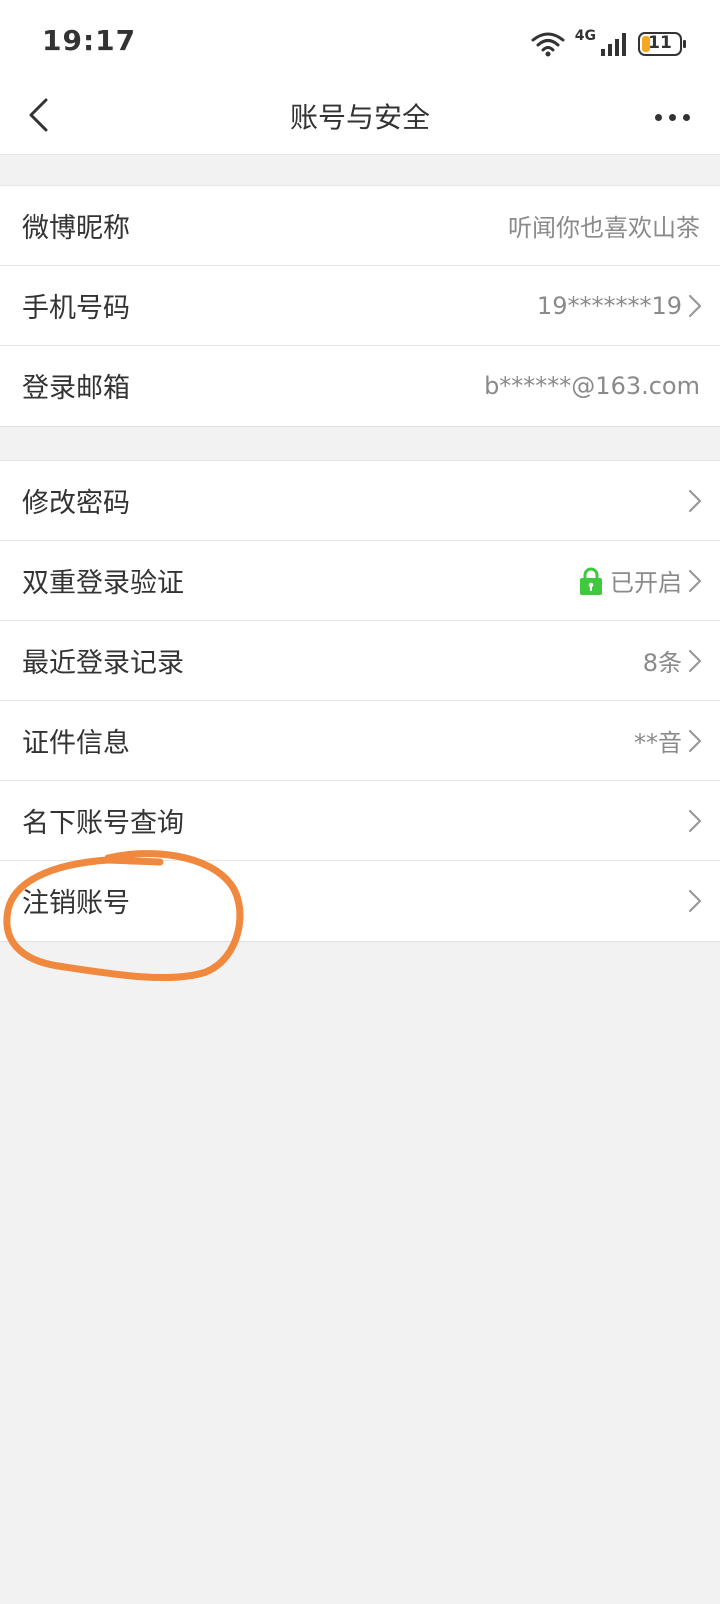 Image resolution: width=720 pixels, height=1604 pixels. Describe the element at coordinates (585, 36) in the screenshot. I see `network-type-label: 4G` at that location.